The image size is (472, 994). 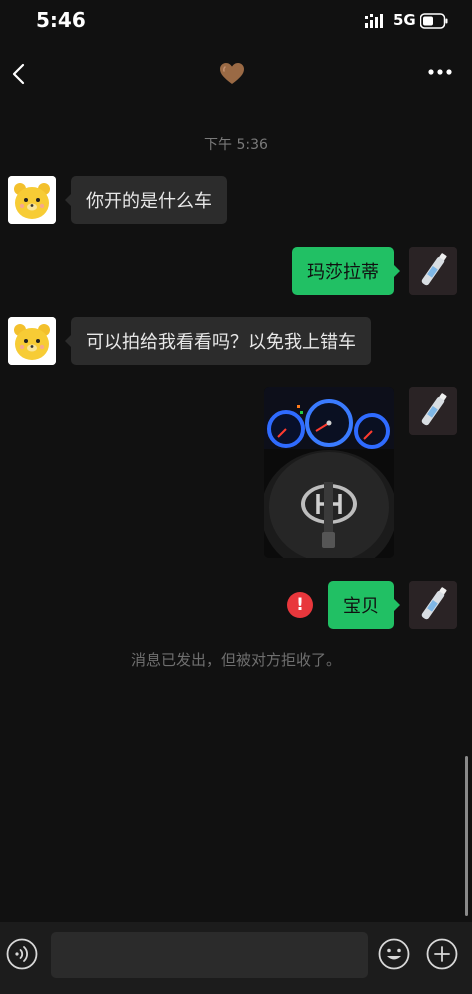 I want to click on input-bar, so click(x=236, y=958).